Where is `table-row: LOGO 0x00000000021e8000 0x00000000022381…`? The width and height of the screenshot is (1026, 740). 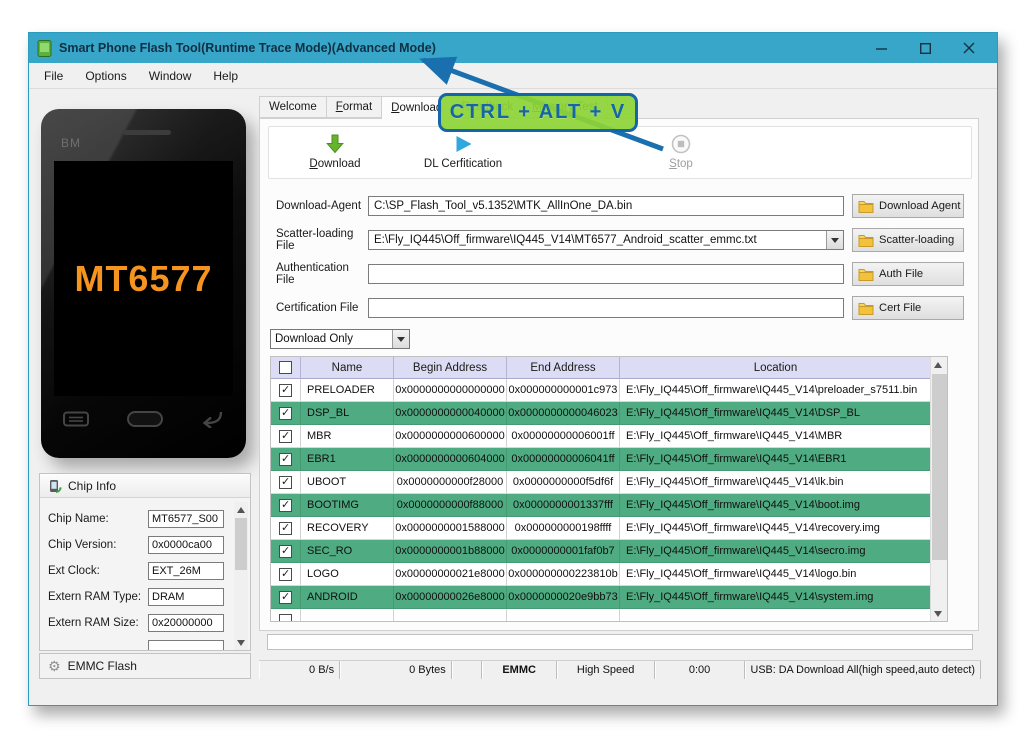
table-row: LOGO 0x00000000021e8000 0x00000000022381… is located at coordinates (601, 574).